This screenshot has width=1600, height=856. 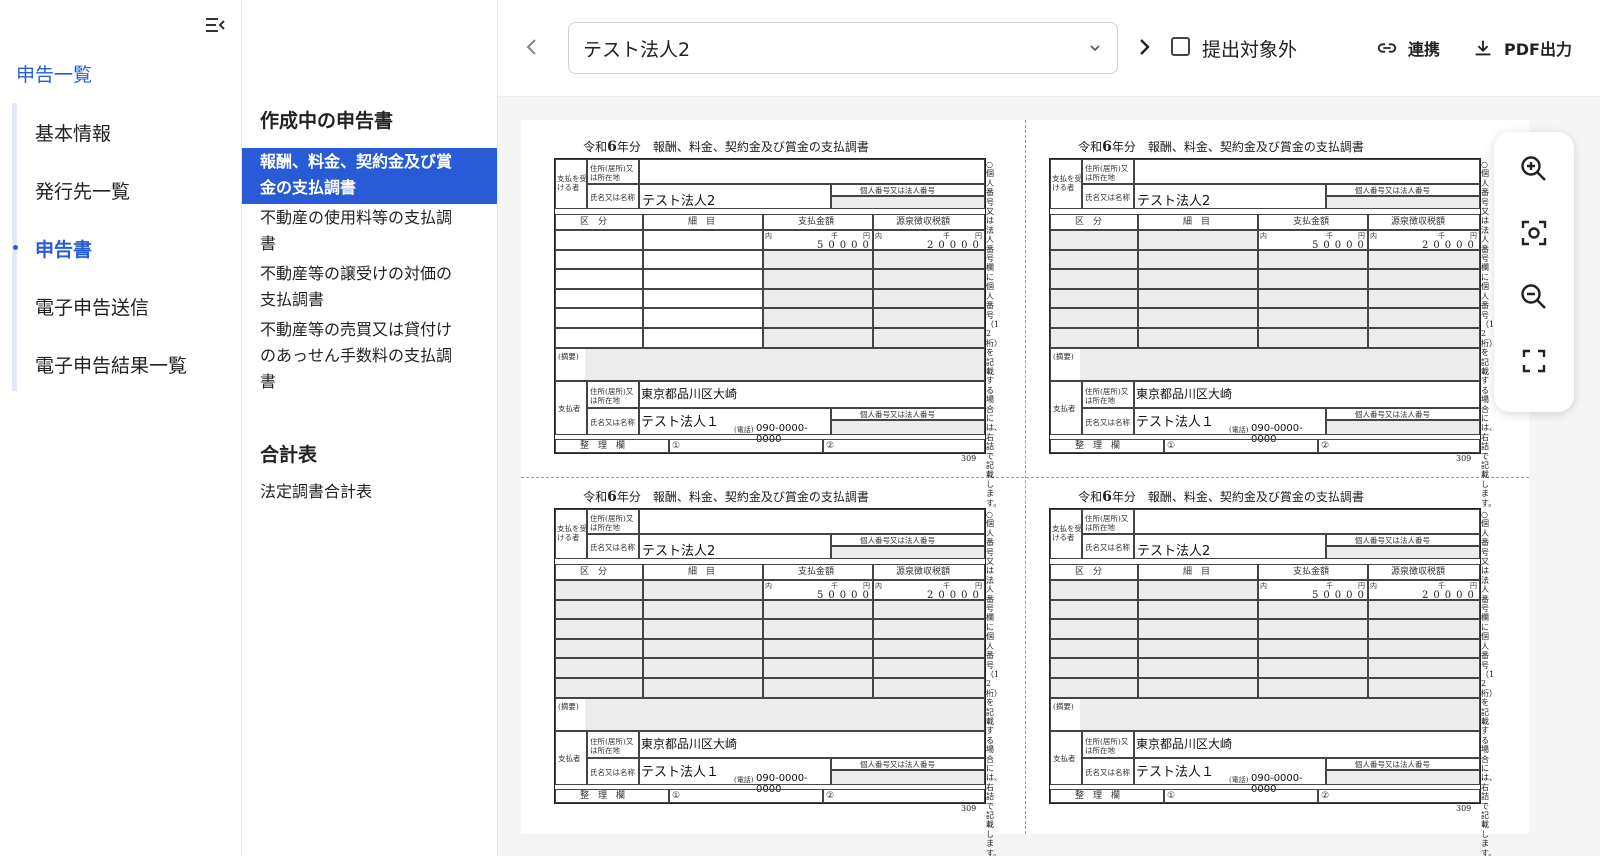 What do you see at coordinates (356, 329) in the screenshot?
I see `doc-item-label: 不動産等の売買又は貸付け` at bounding box center [356, 329].